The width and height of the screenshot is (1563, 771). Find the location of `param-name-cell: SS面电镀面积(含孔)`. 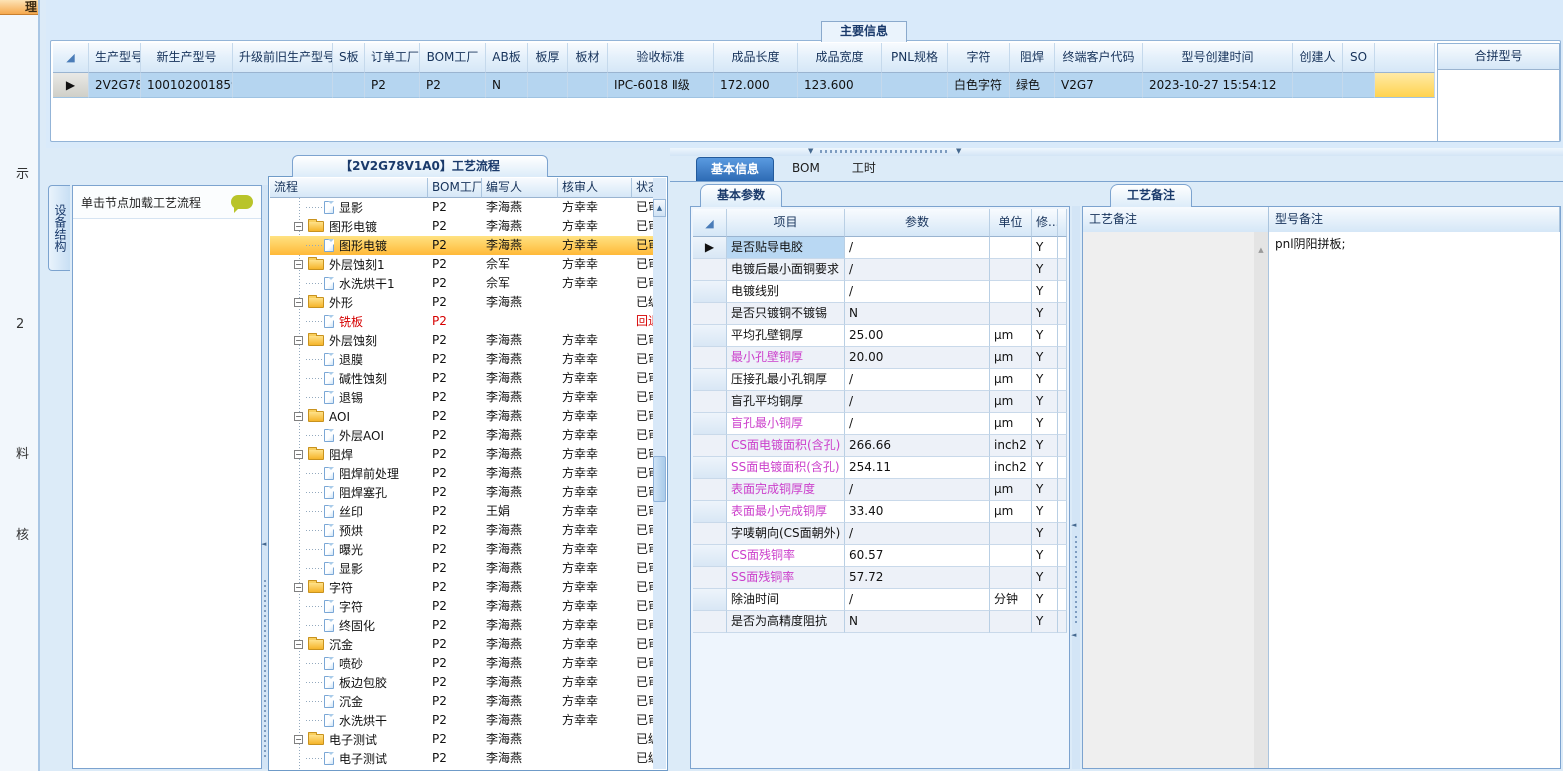

param-name-cell: SS面电镀面积(含孔) is located at coordinates (786, 468).